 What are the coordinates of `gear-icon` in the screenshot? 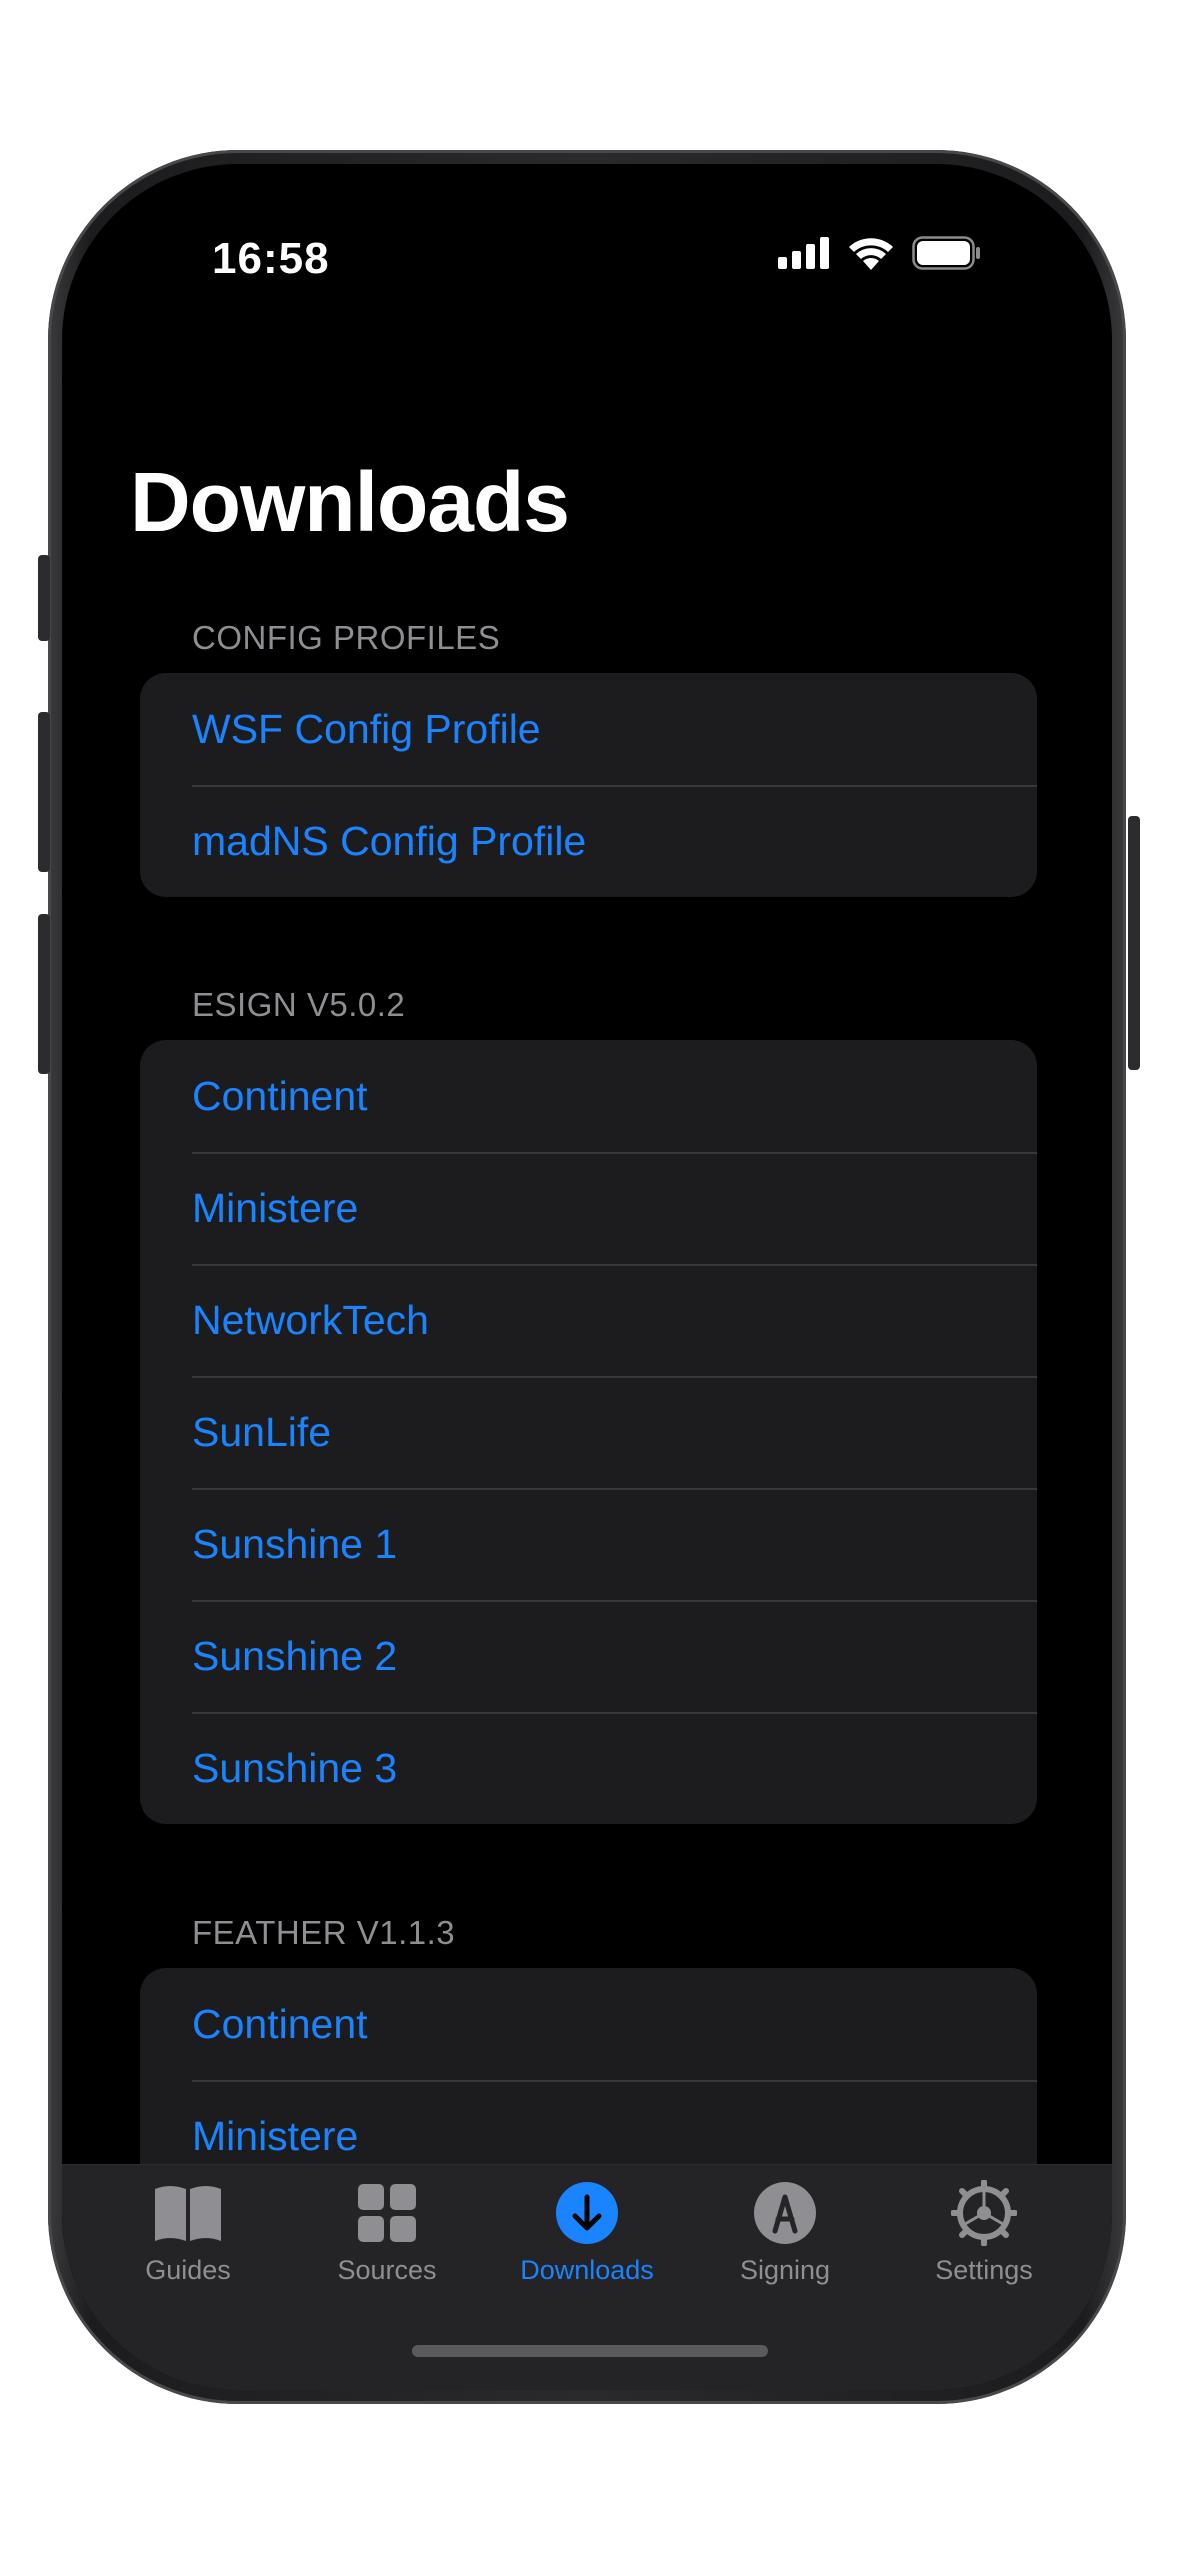 It's located at (984, 2213).